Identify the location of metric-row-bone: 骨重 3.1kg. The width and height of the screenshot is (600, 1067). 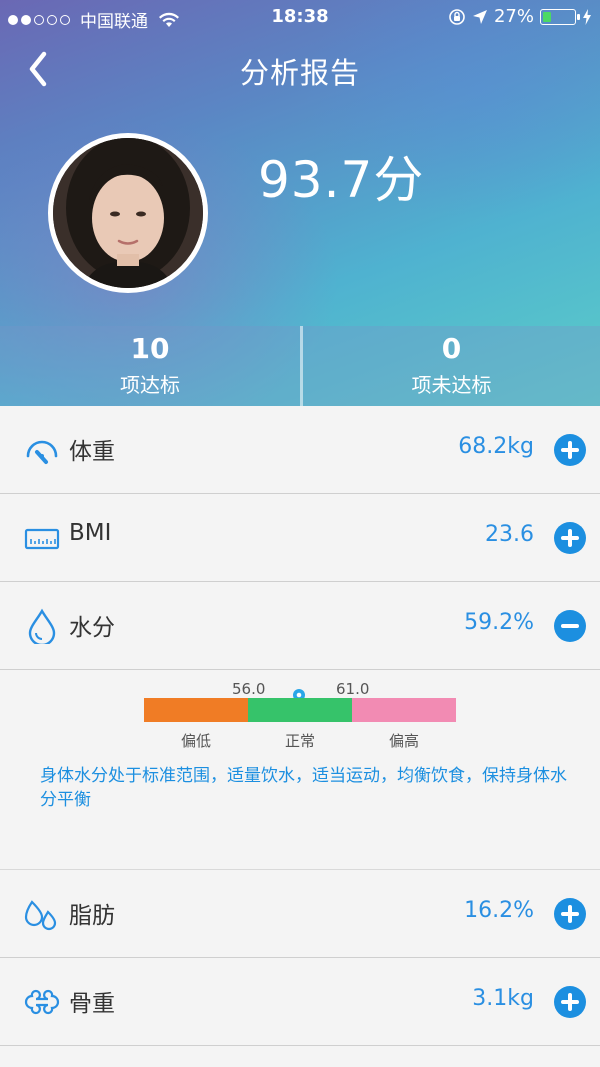
(300, 1002).